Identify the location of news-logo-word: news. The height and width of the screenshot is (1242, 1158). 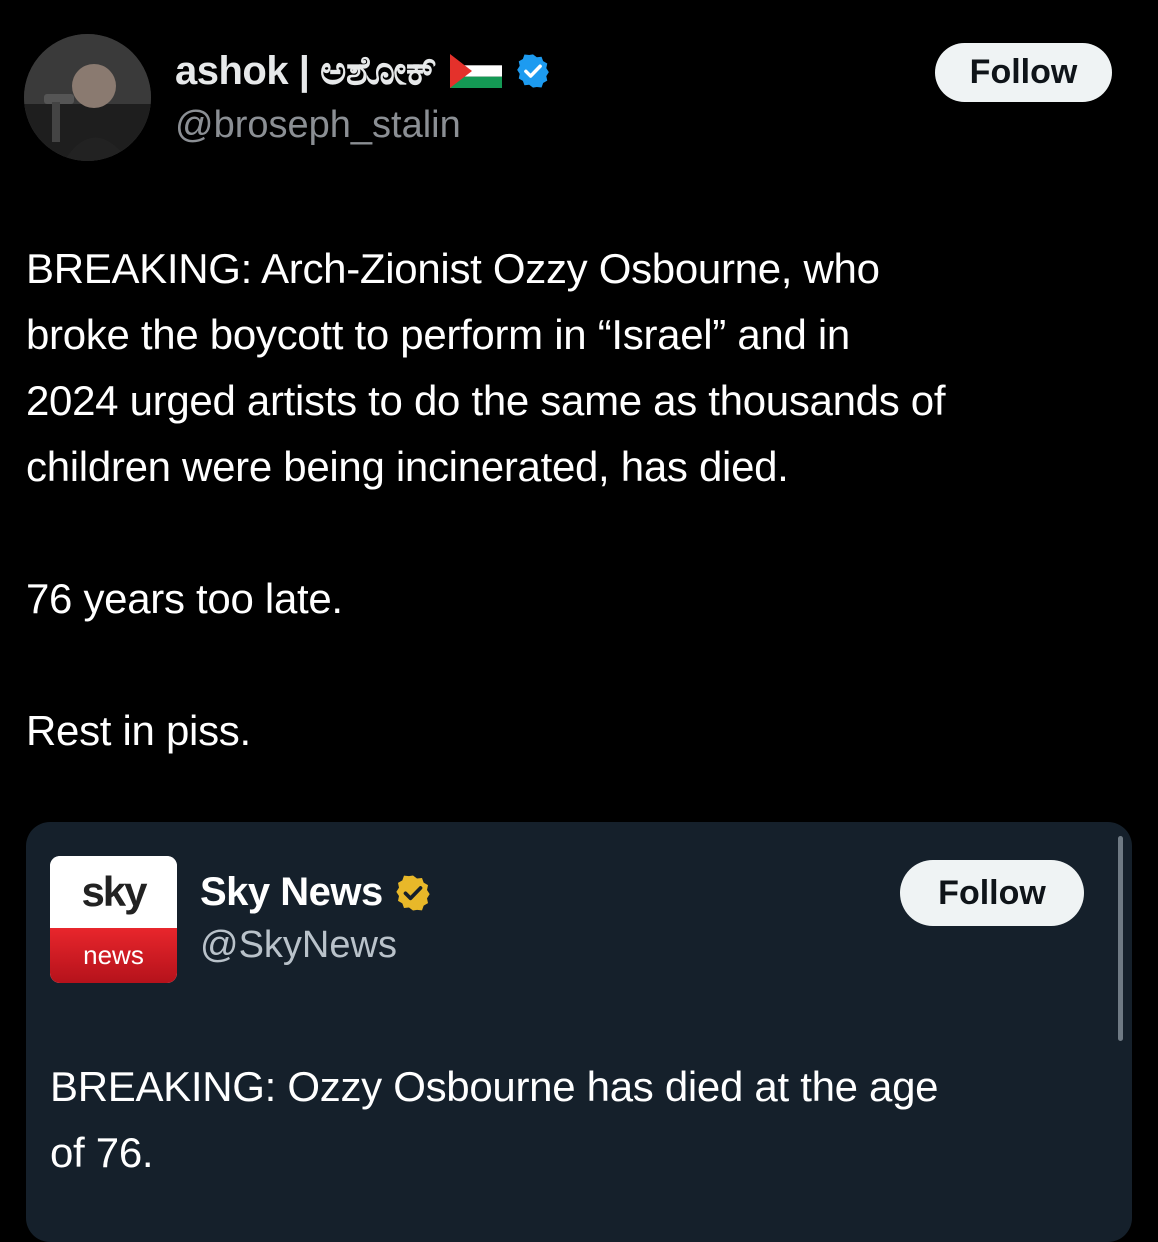
(113, 955).